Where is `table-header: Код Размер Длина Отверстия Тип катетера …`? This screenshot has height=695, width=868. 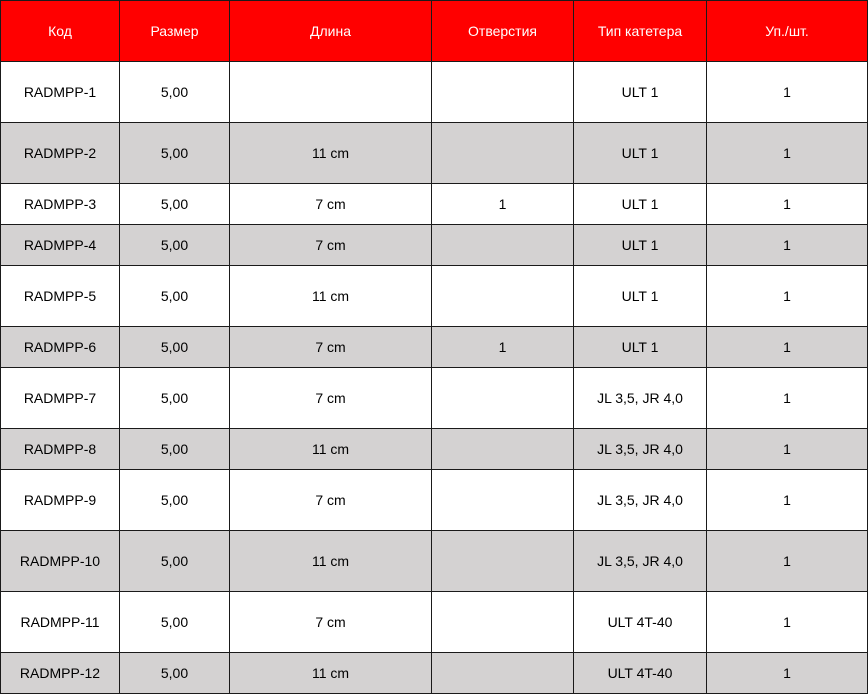 table-header: Код Размер Длина Отверстия Тип катетера … is located at coordinates (434, 31).